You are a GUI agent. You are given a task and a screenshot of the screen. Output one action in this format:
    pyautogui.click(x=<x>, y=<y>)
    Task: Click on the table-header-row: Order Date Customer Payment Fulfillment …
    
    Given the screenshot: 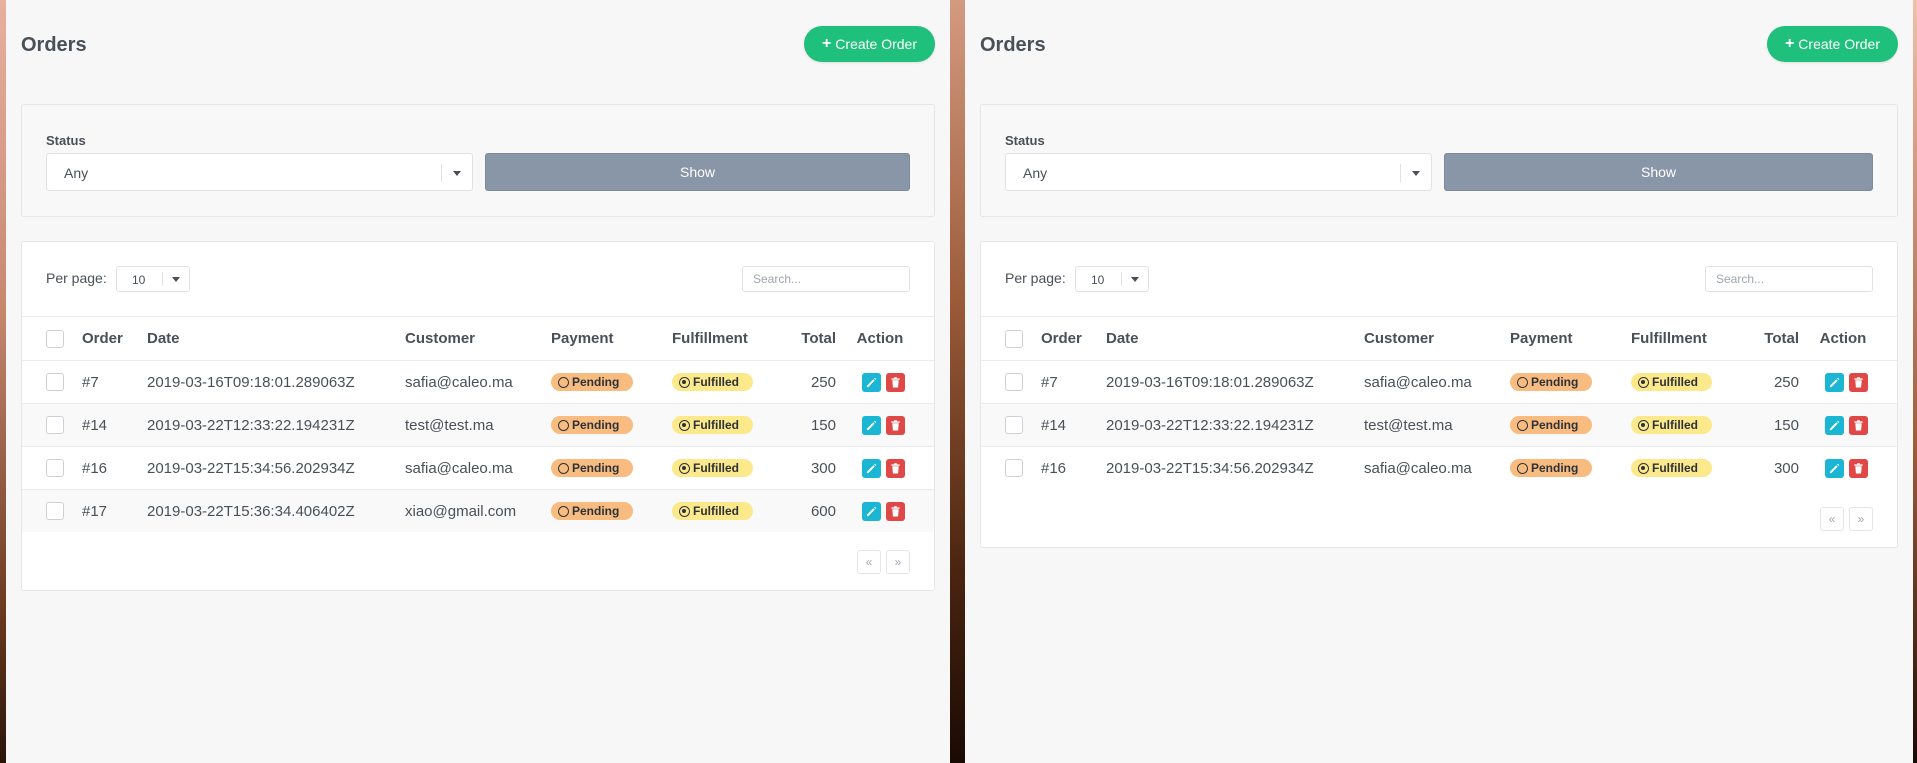 What is the action you would take?
    pyautogui.click(x=478, y=338)
    